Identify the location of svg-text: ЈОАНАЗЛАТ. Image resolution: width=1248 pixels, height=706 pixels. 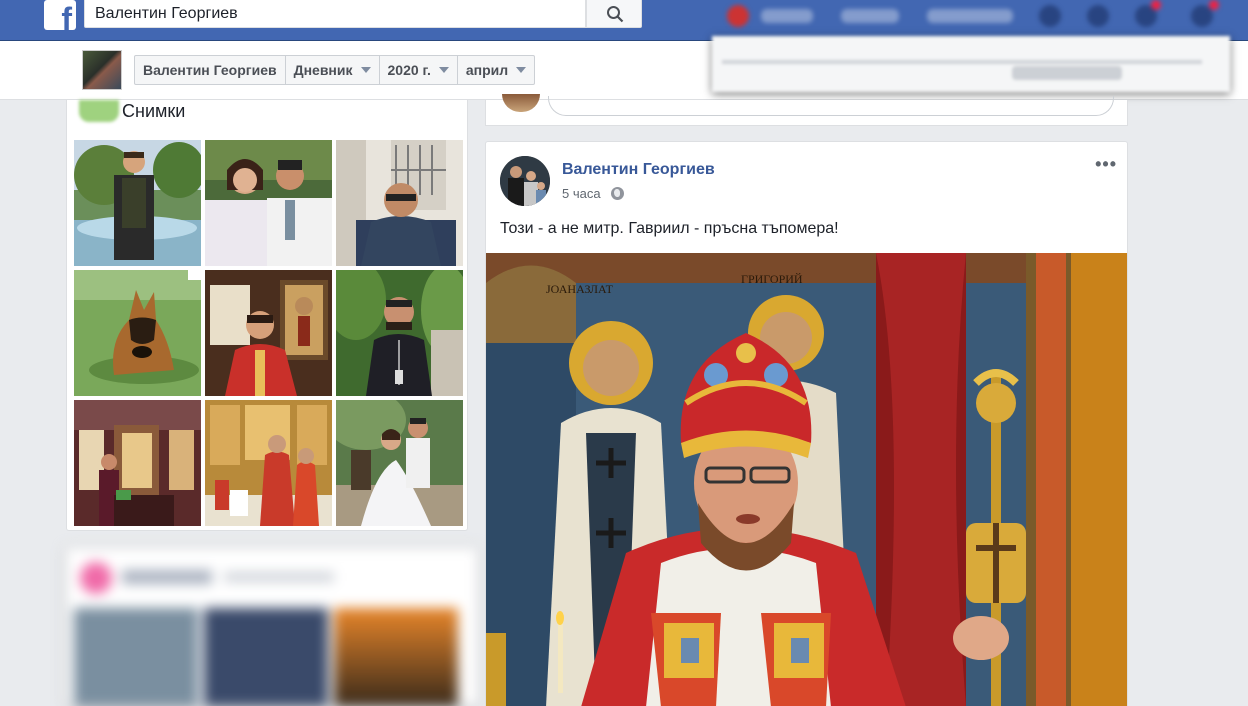
(580, 289).